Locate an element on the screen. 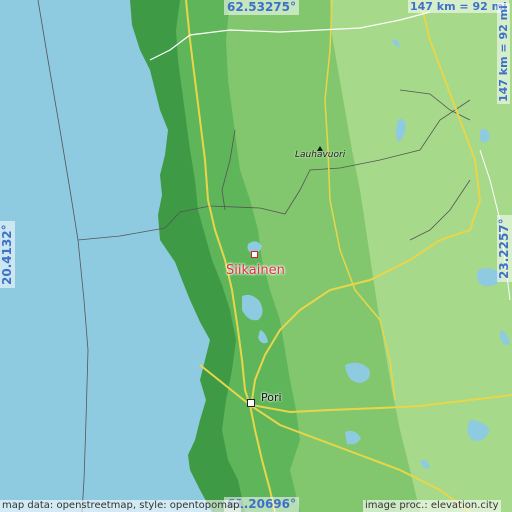  scale-top-label: 147 km = 92 mi is located at coordinates (458, 6).